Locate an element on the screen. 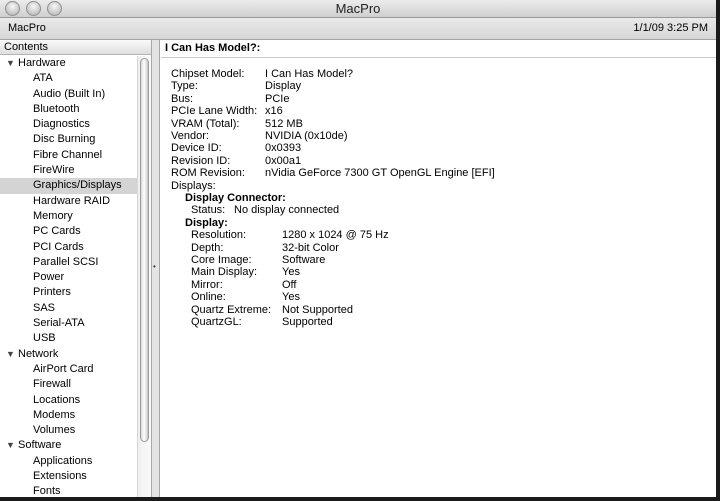 Image resolution: width=720 pixels, height=501 pixels. sidebar-item-firewall: Firewall is located at coordinates (68, 384).